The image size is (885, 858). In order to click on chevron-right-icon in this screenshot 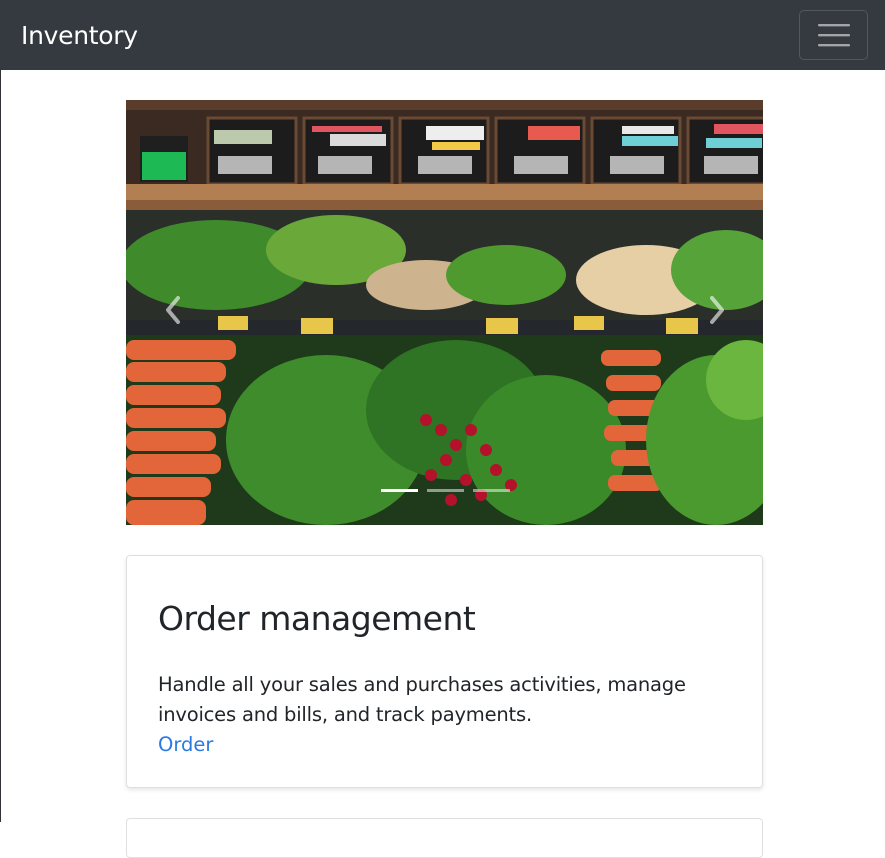, I will do `click(716, 310)`.